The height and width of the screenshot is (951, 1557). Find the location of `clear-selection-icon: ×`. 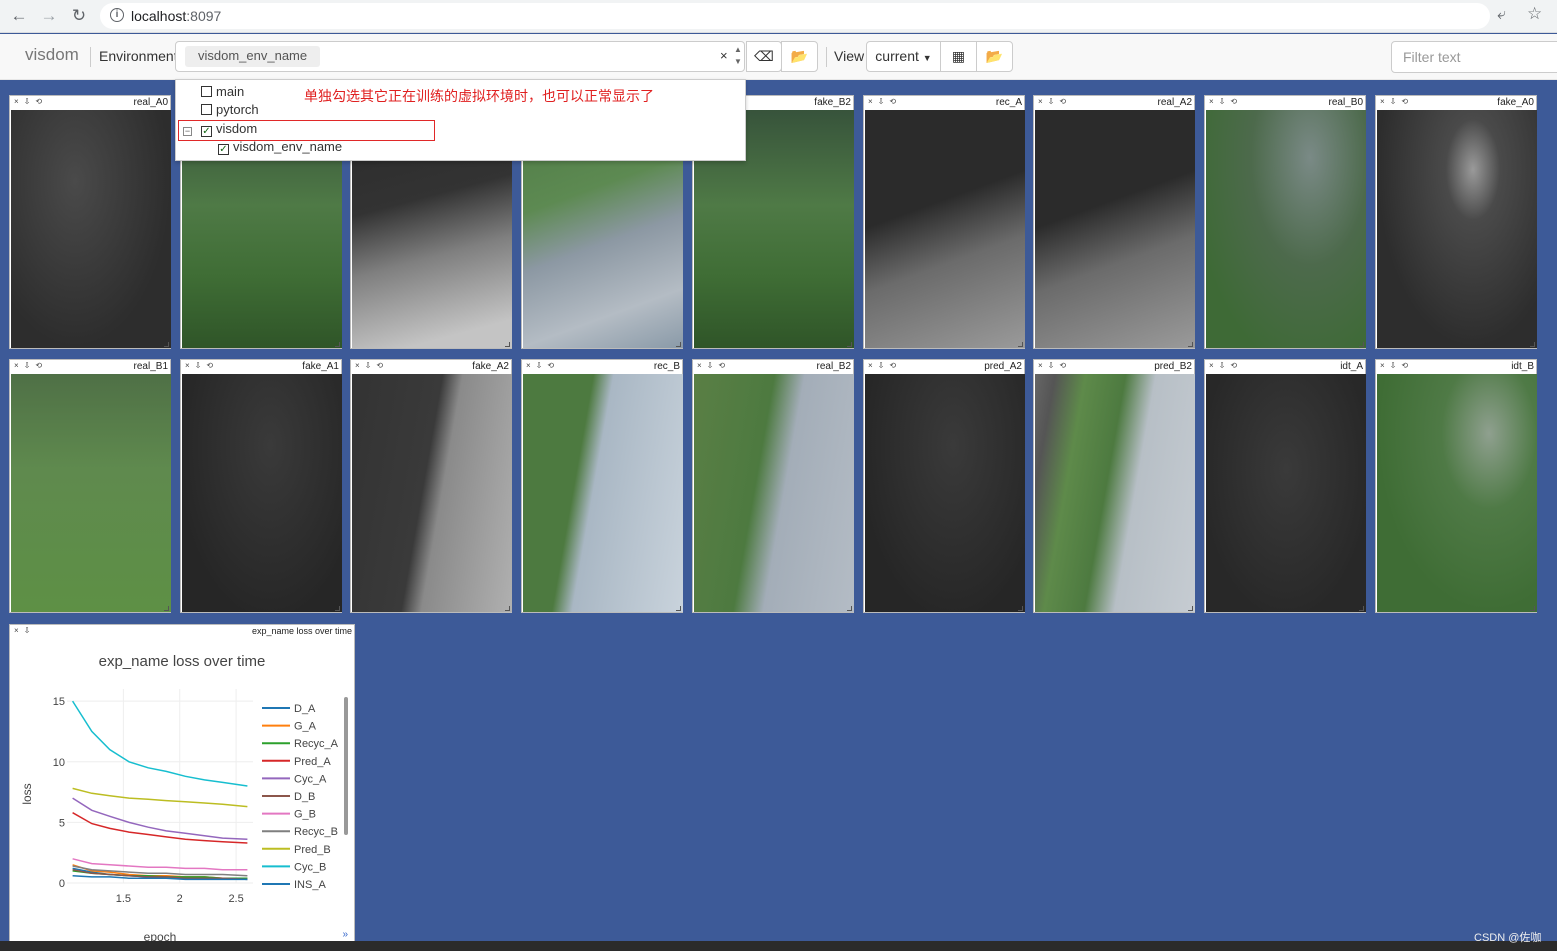

clear-selection-icon: × is located at coordinates (724, 55).